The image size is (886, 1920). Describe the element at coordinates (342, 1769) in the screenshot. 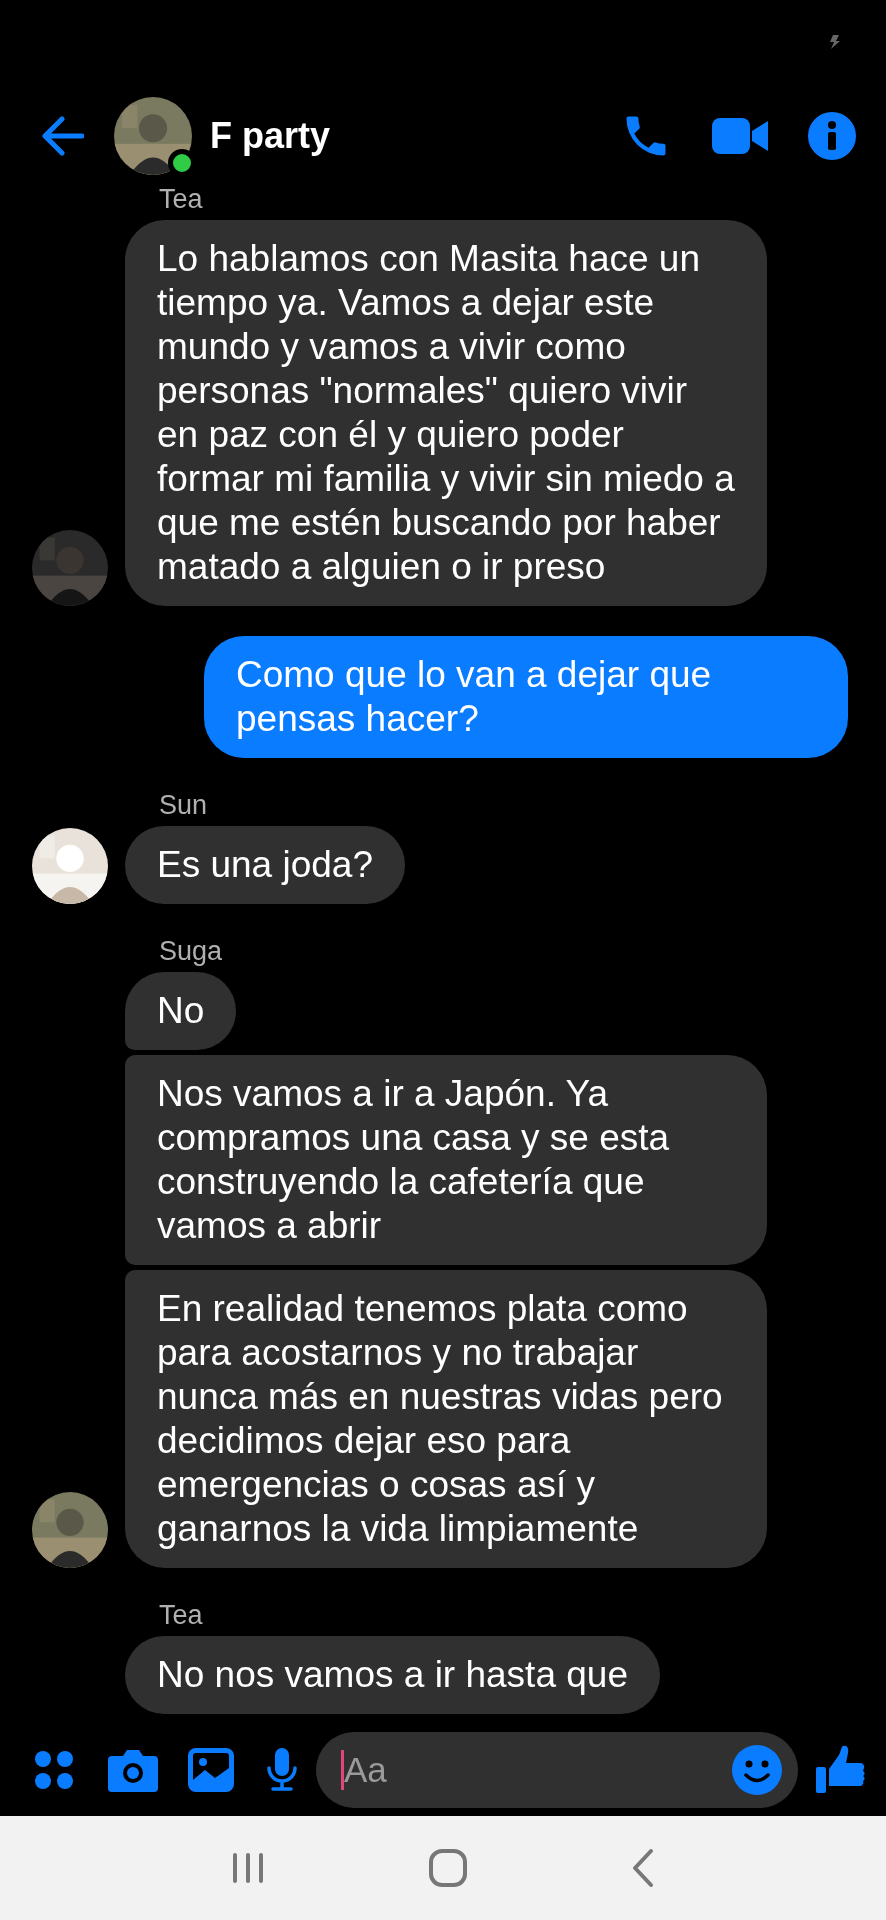

I see `text-cursor` at that location.